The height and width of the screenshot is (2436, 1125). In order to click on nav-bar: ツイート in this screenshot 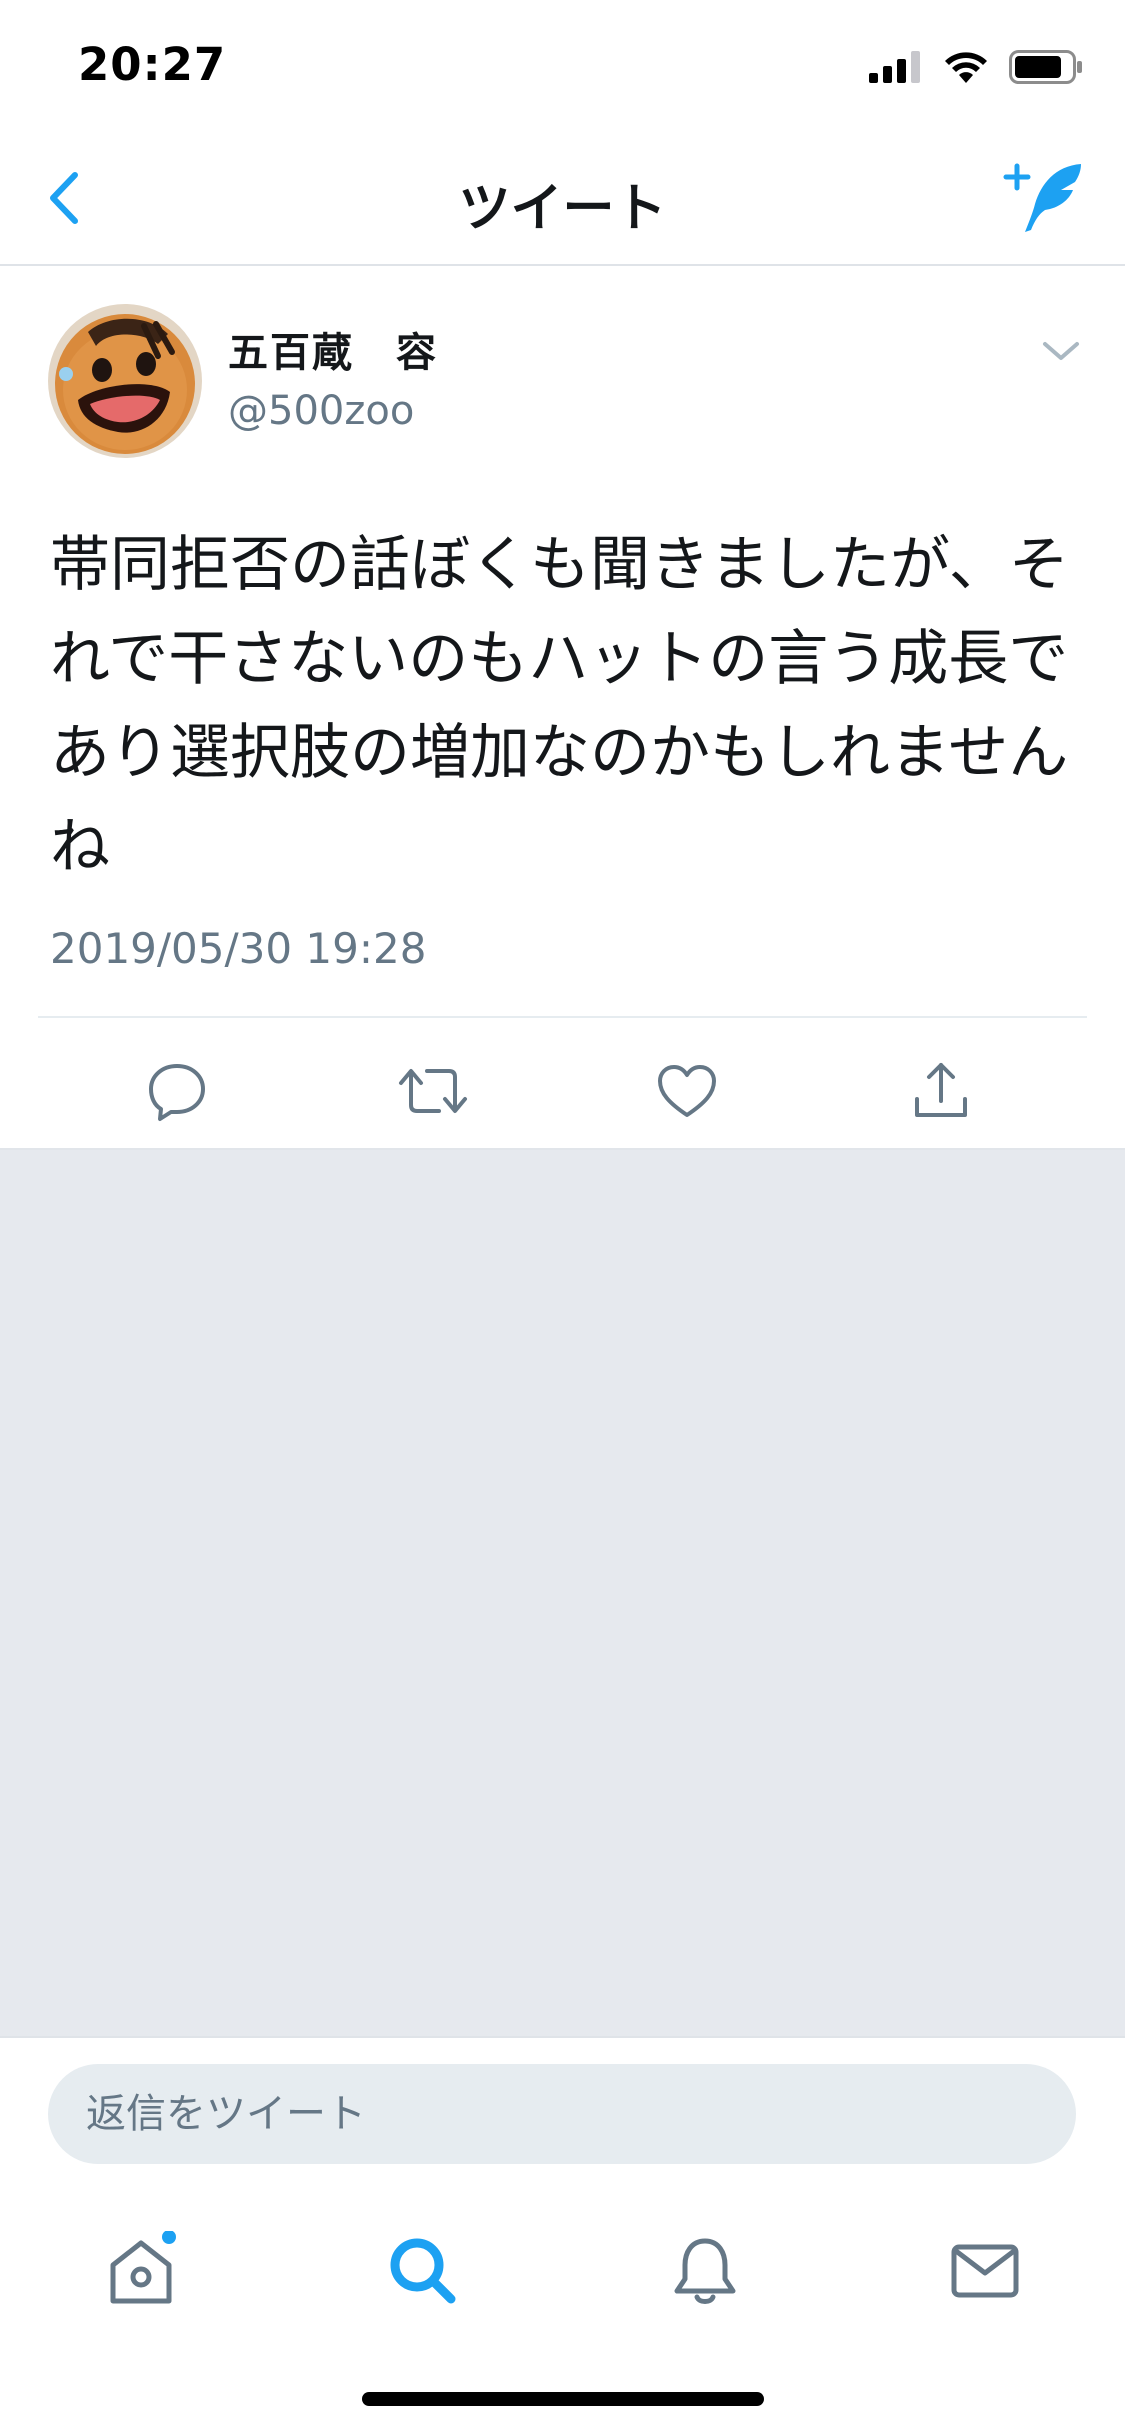, I will do `click(562, 199)`.